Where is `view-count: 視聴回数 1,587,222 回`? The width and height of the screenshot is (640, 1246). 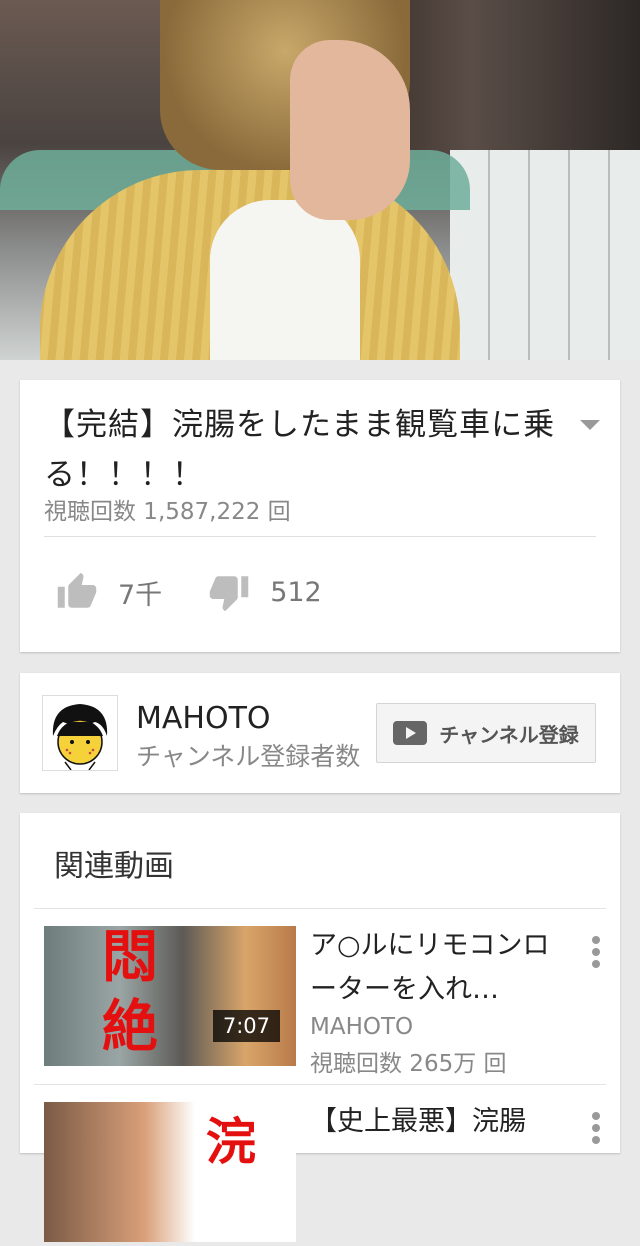 view-count: 視聴回数 1,587,222 回 is located at coordinates (167, 512).